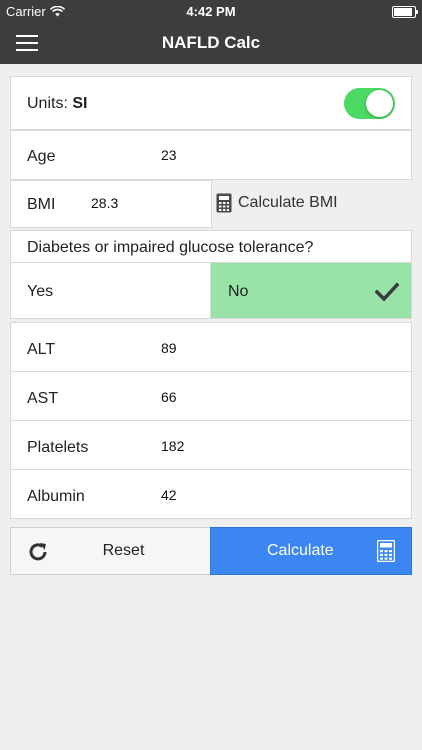 This screenshot has height=750, width=422. What do you see at coordinates (41, 204) in the screenshot?
I see `bmi-label: BMI` at bounding box center [41, 204].